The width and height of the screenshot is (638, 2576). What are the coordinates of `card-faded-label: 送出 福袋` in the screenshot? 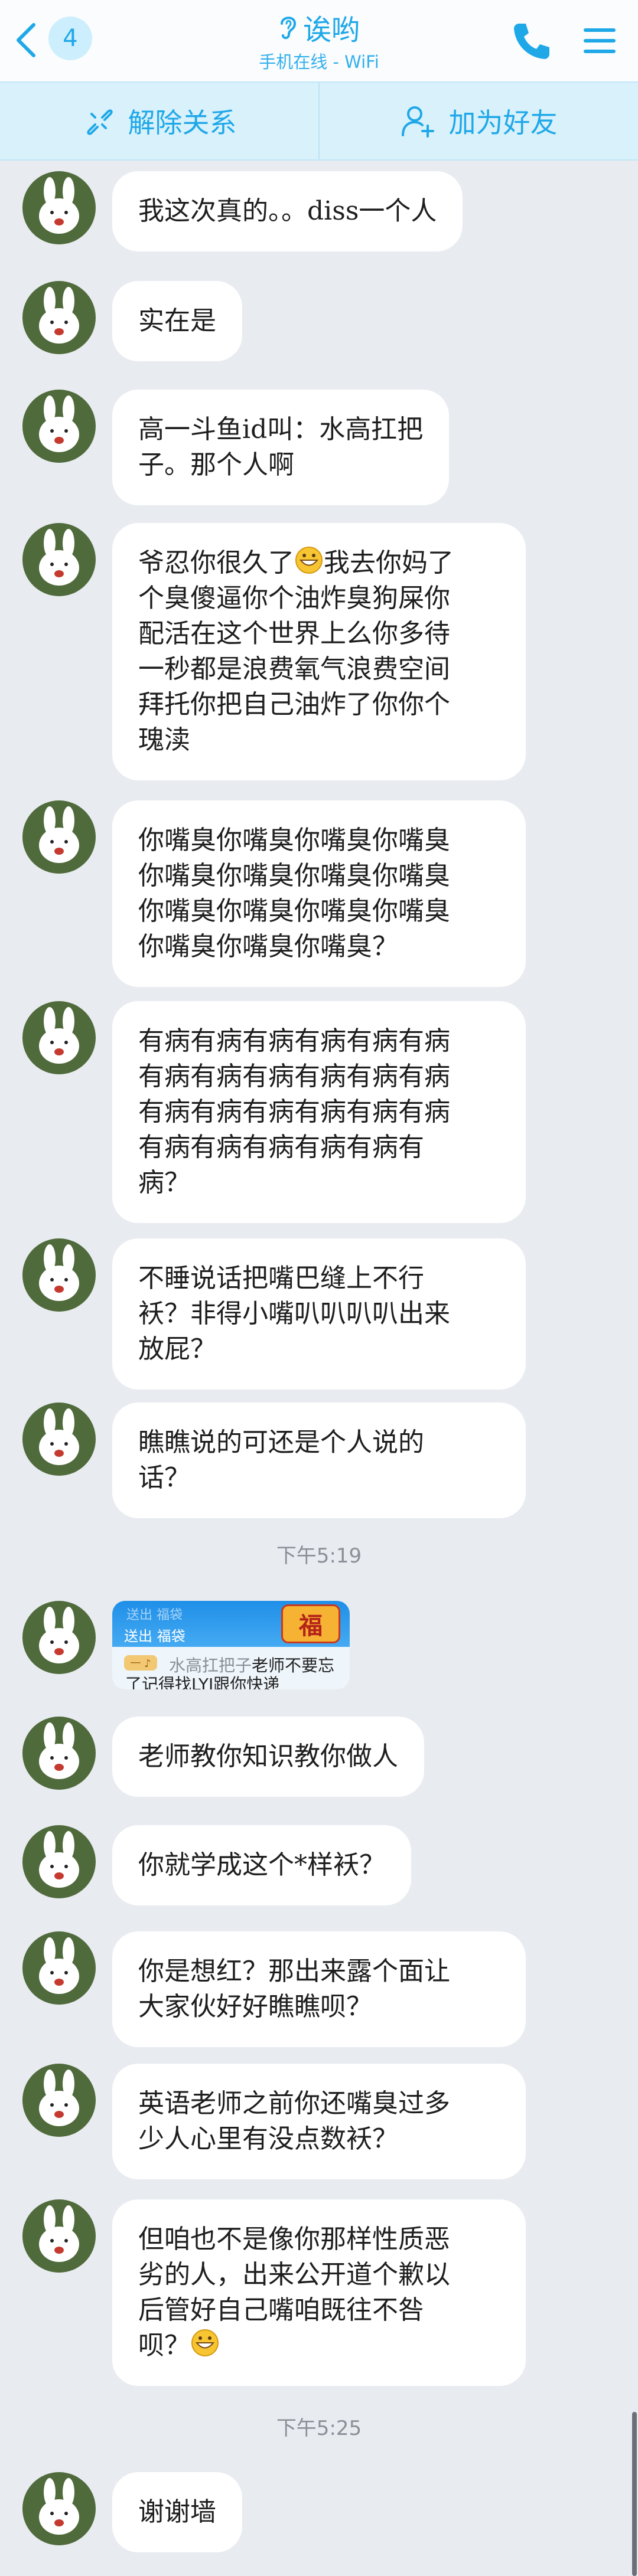 It's located at (154, 1615).